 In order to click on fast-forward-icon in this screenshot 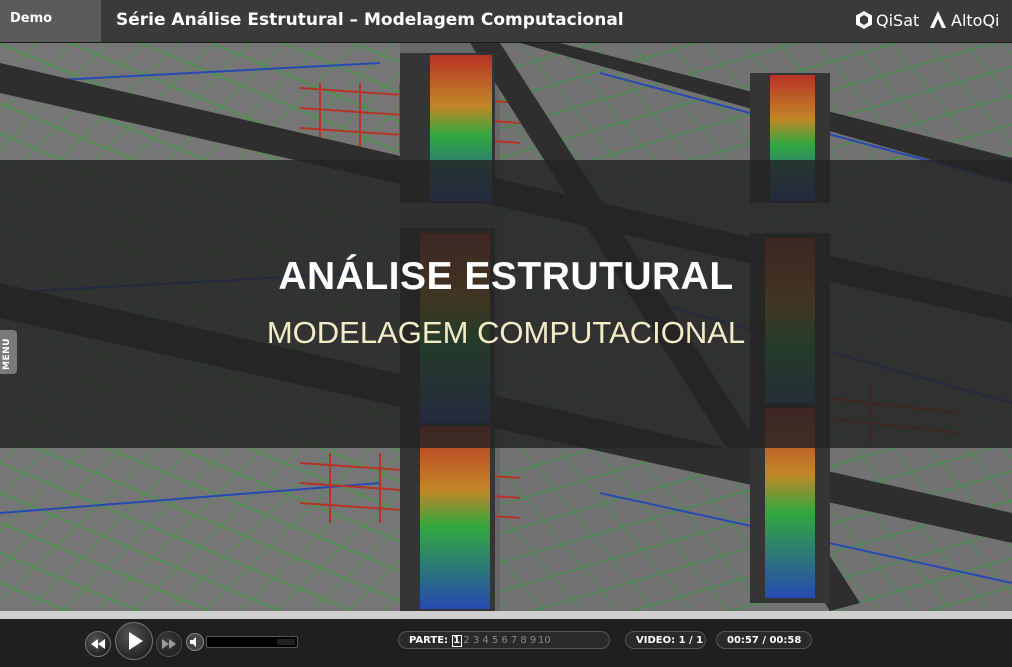, I will do `click(169, 644)`.